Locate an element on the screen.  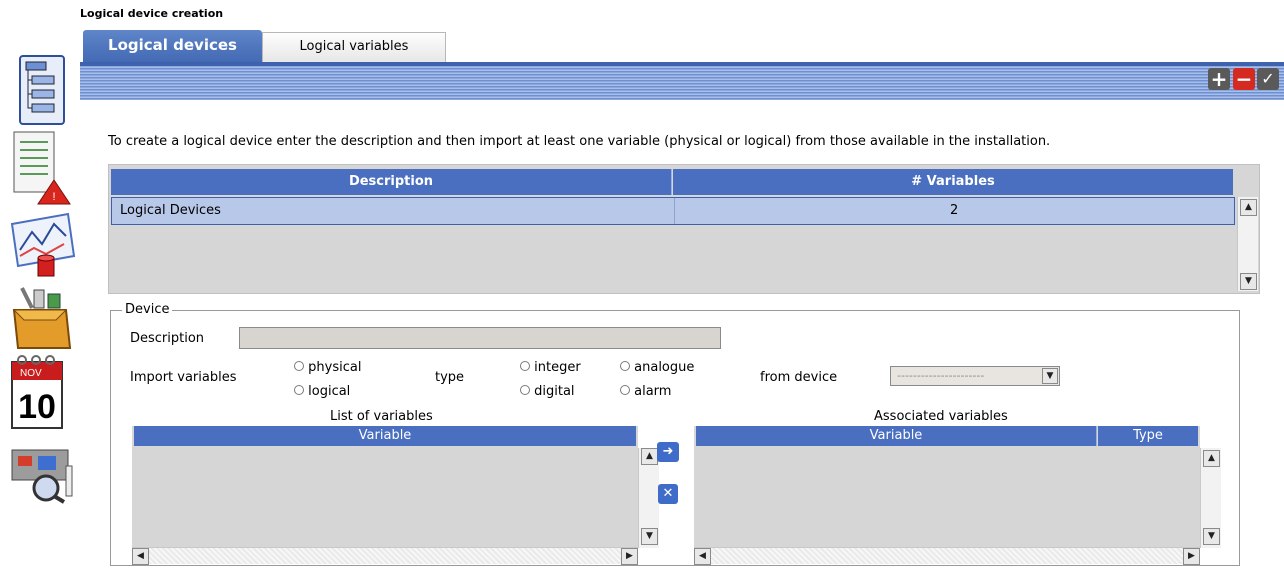
description-input is located at coordinates (480, 338).